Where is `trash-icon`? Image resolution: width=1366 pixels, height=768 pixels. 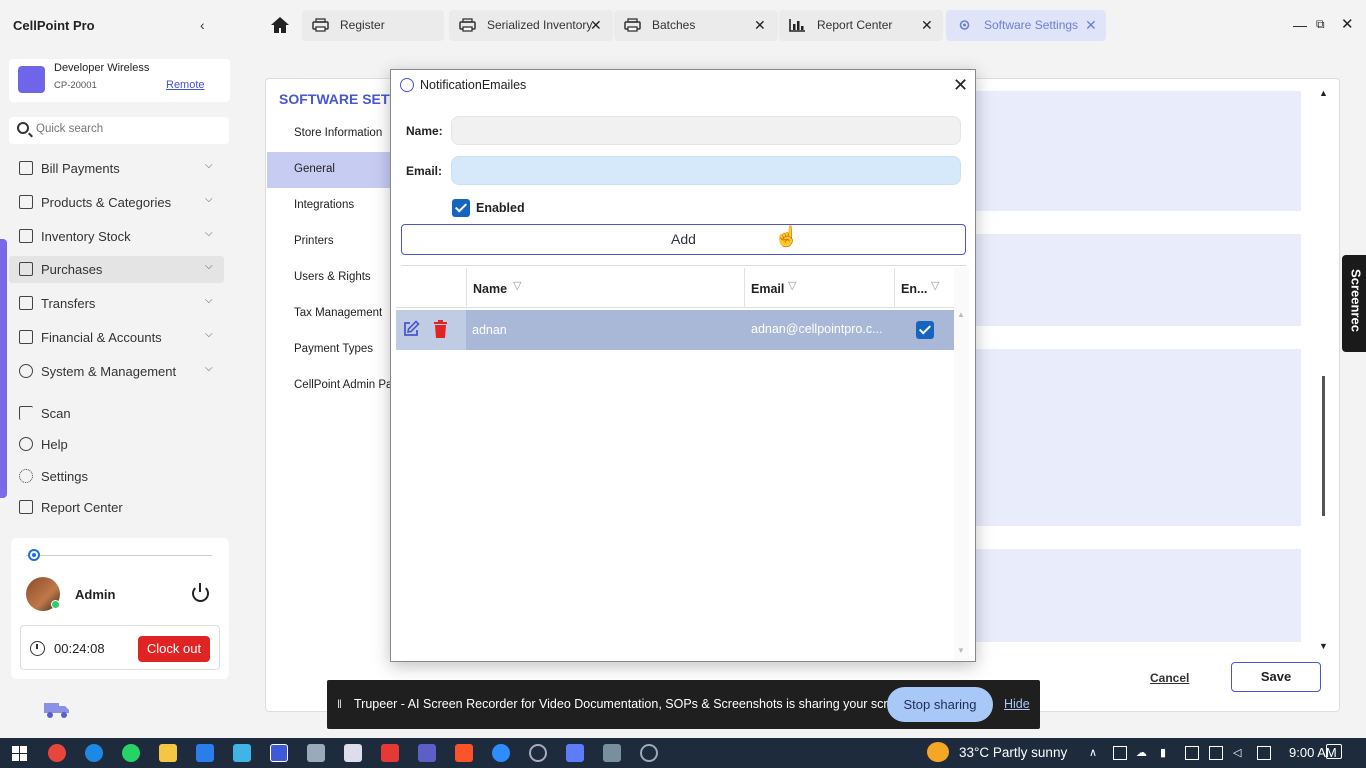 trash-icon is located at coordinates (440, 329).